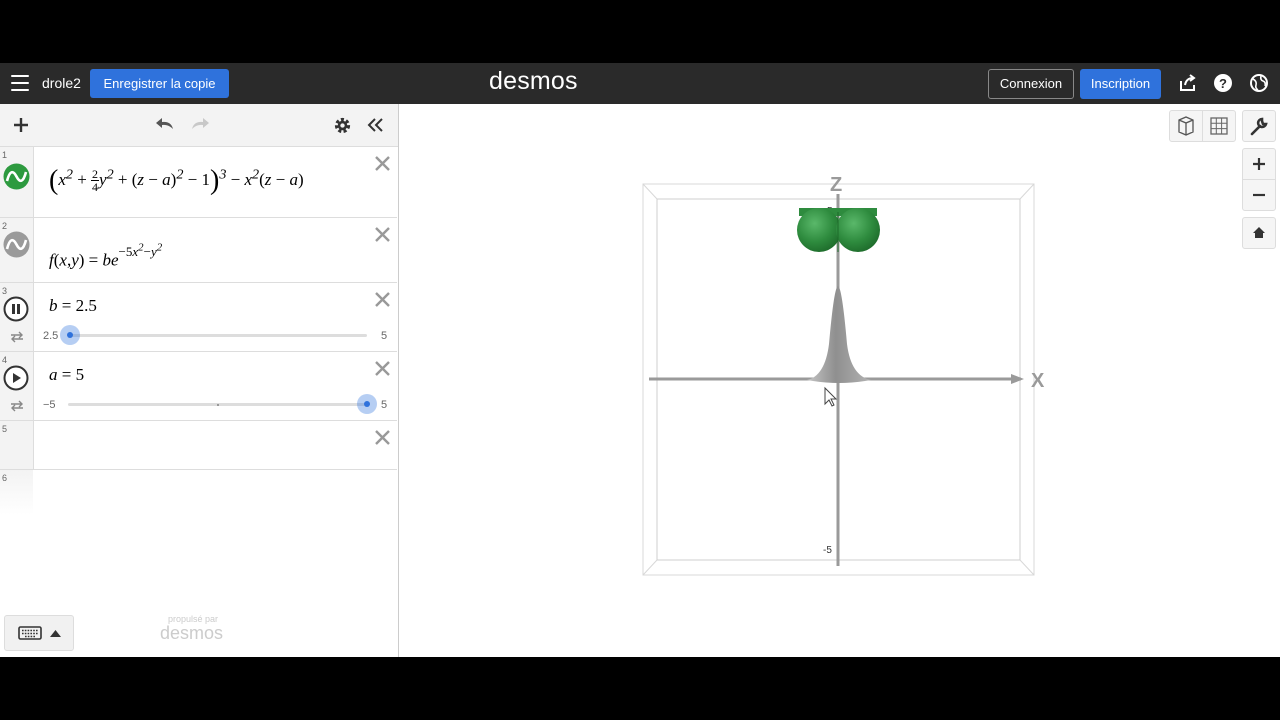  Describe the element at coordinates (21, 125) in the screenshot. I see `add-icon` at that location.